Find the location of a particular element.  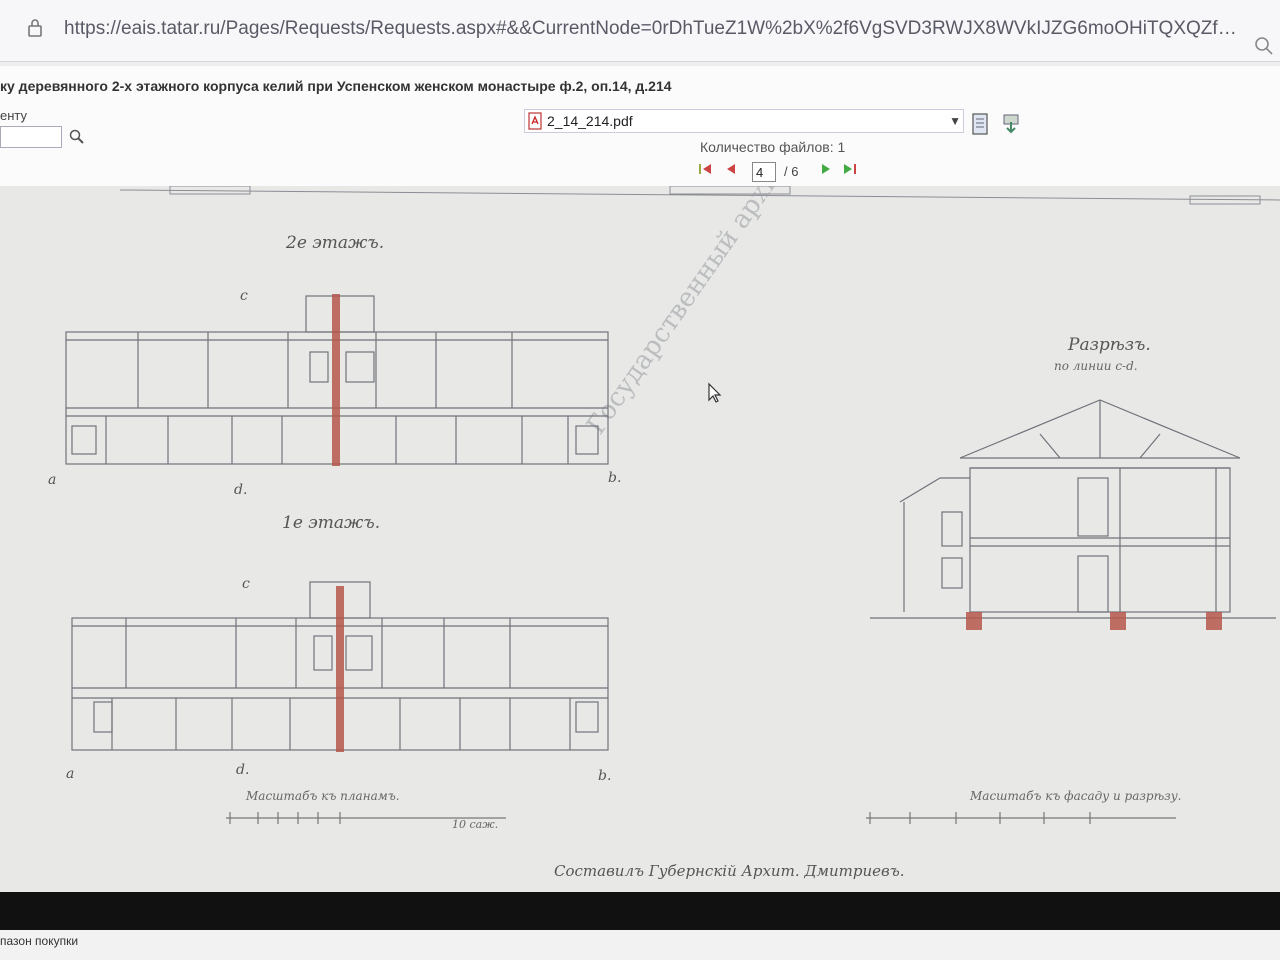

floor1-label-c: c is located at coordinates (246, 584).